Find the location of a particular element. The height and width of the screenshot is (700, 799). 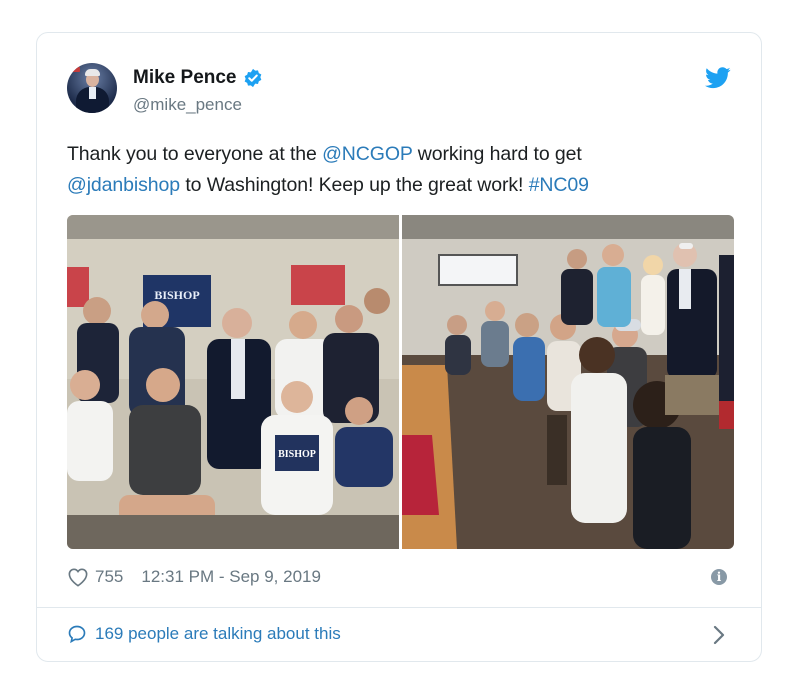

tweet-text-part: working hard to get is located at coordinates (497, 154).